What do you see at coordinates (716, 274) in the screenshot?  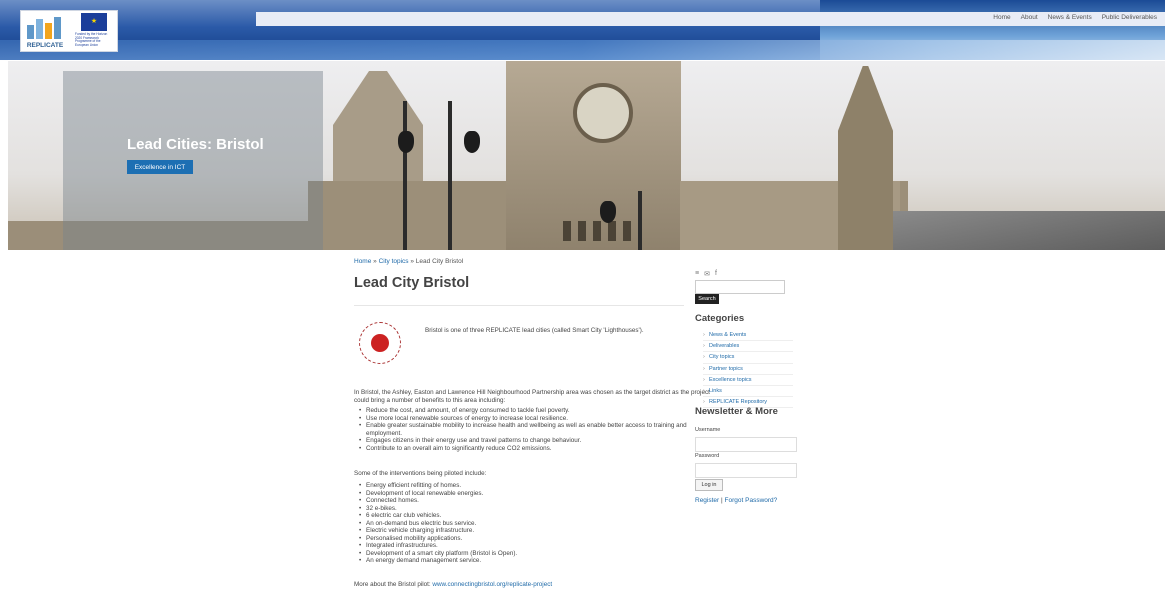 I see `facebook-icon: f` at bounding box center [716, 274].